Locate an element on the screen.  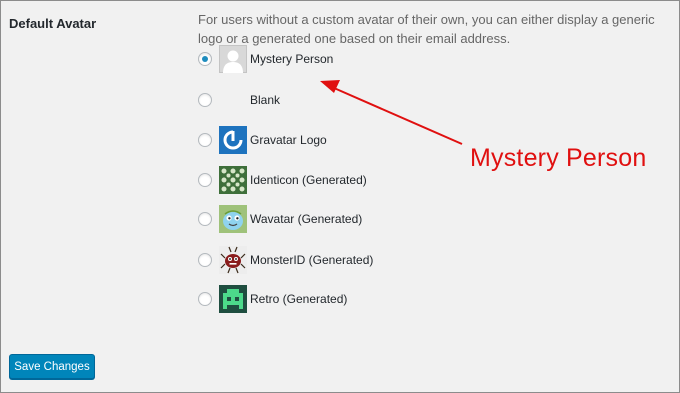
radio-gravatar-logo is located at coordinates (205, 140).